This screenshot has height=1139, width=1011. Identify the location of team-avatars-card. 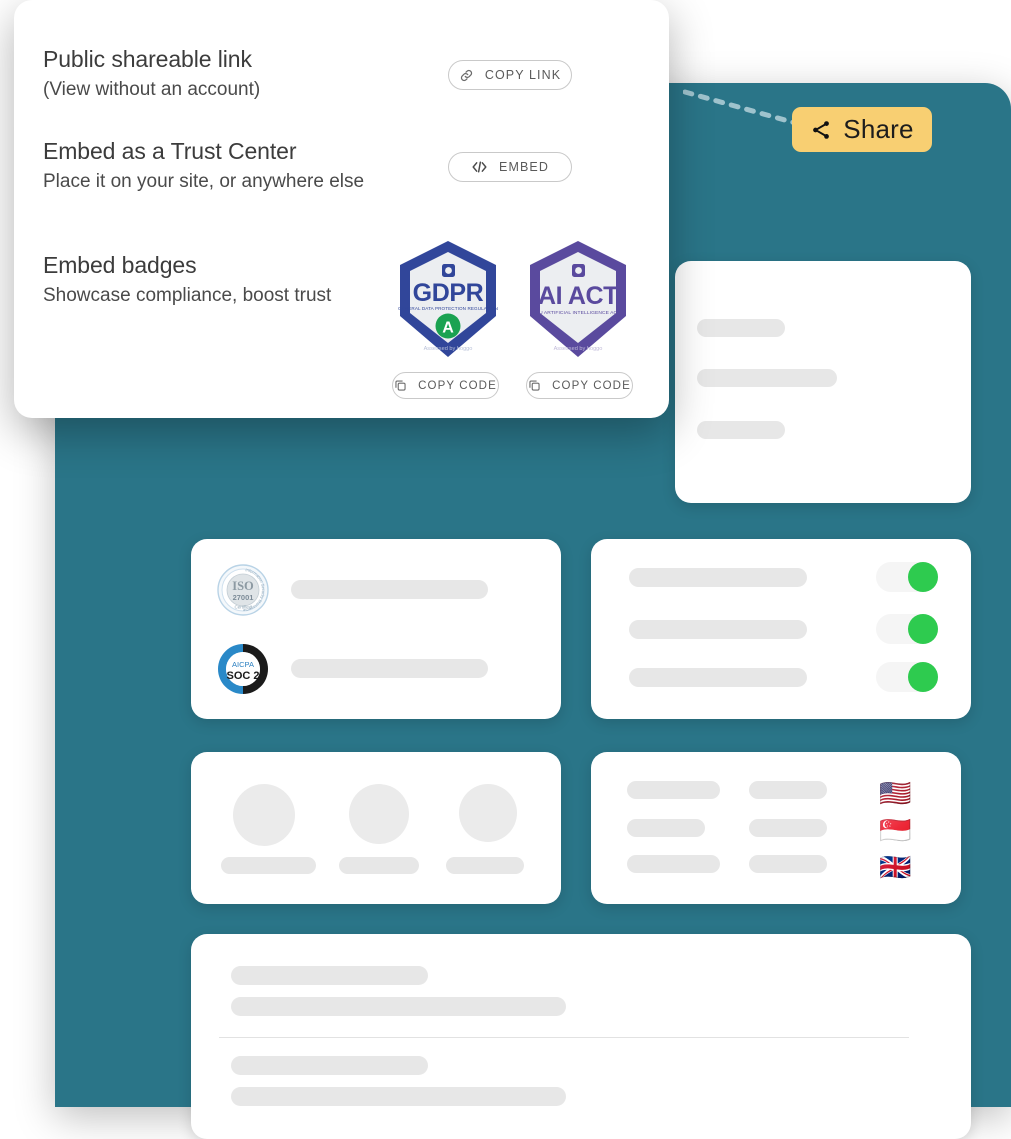
(376, 828).